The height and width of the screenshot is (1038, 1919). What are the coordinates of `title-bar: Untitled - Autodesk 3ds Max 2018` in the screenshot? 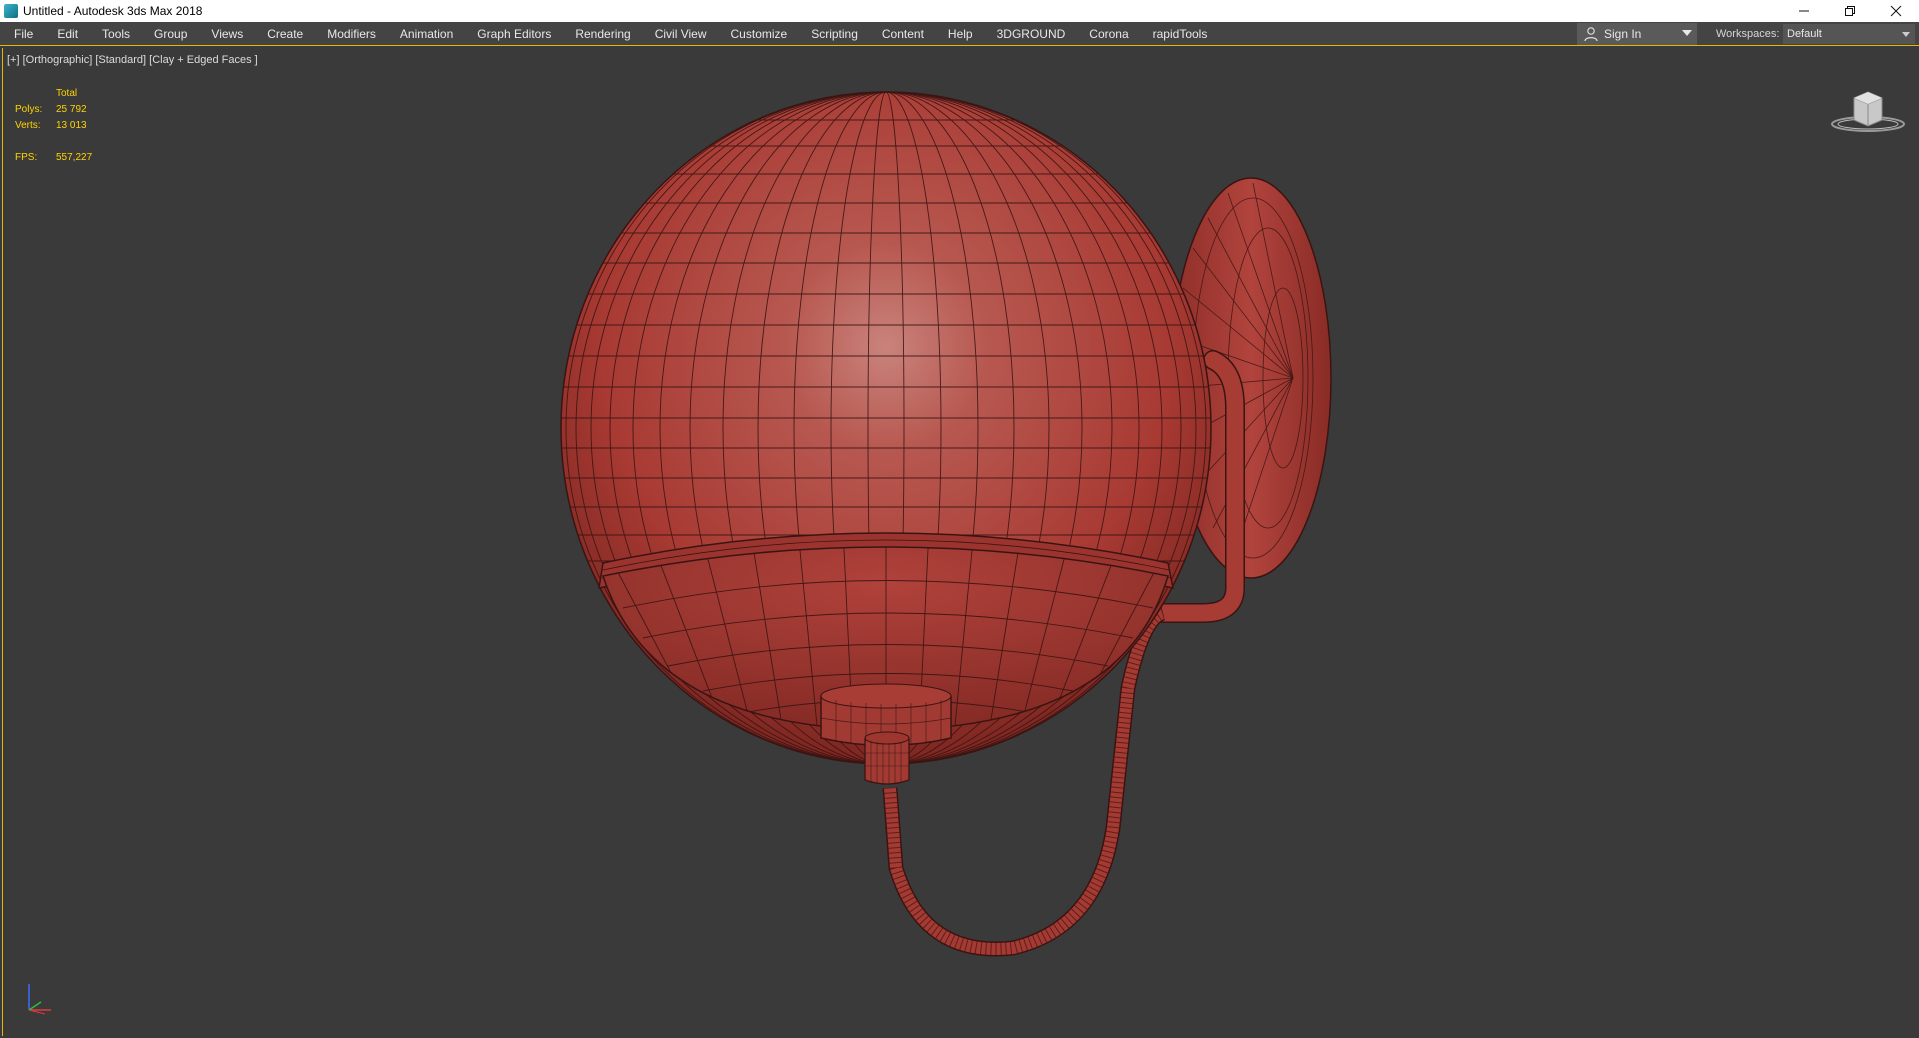 It's located at (959, 11).